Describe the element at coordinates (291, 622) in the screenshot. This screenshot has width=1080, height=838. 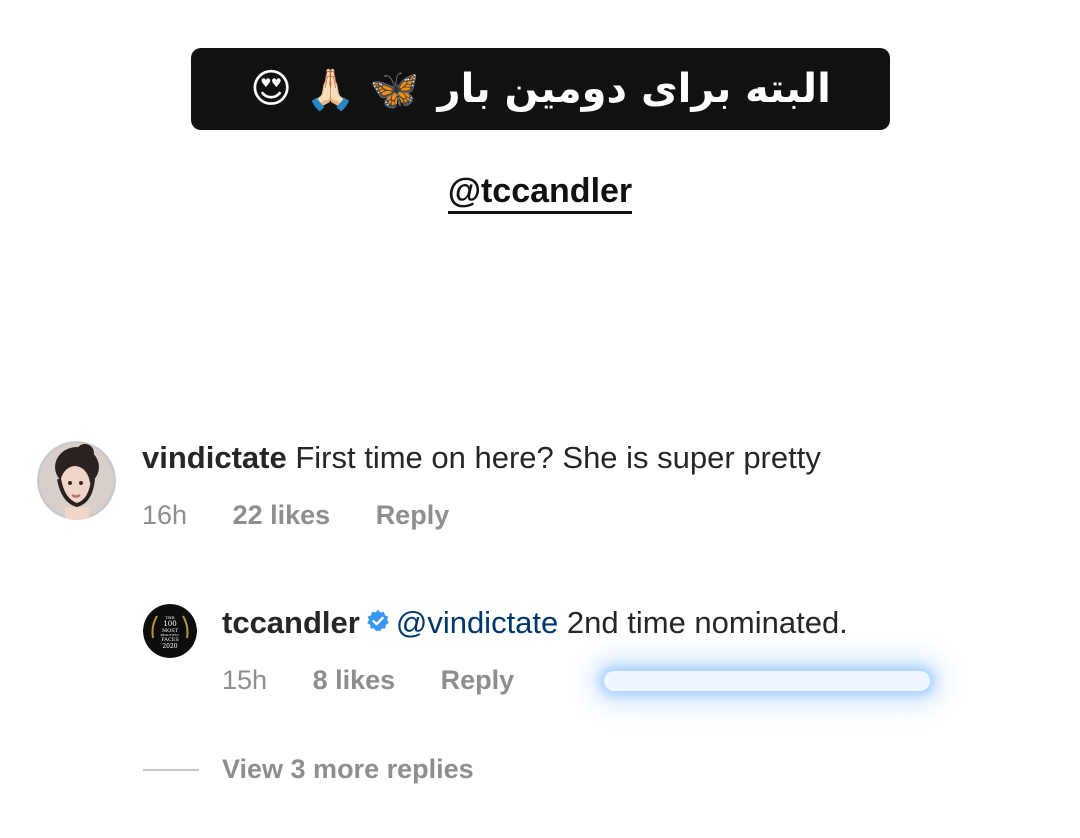
I see `reply-username: tccandler` at that location.